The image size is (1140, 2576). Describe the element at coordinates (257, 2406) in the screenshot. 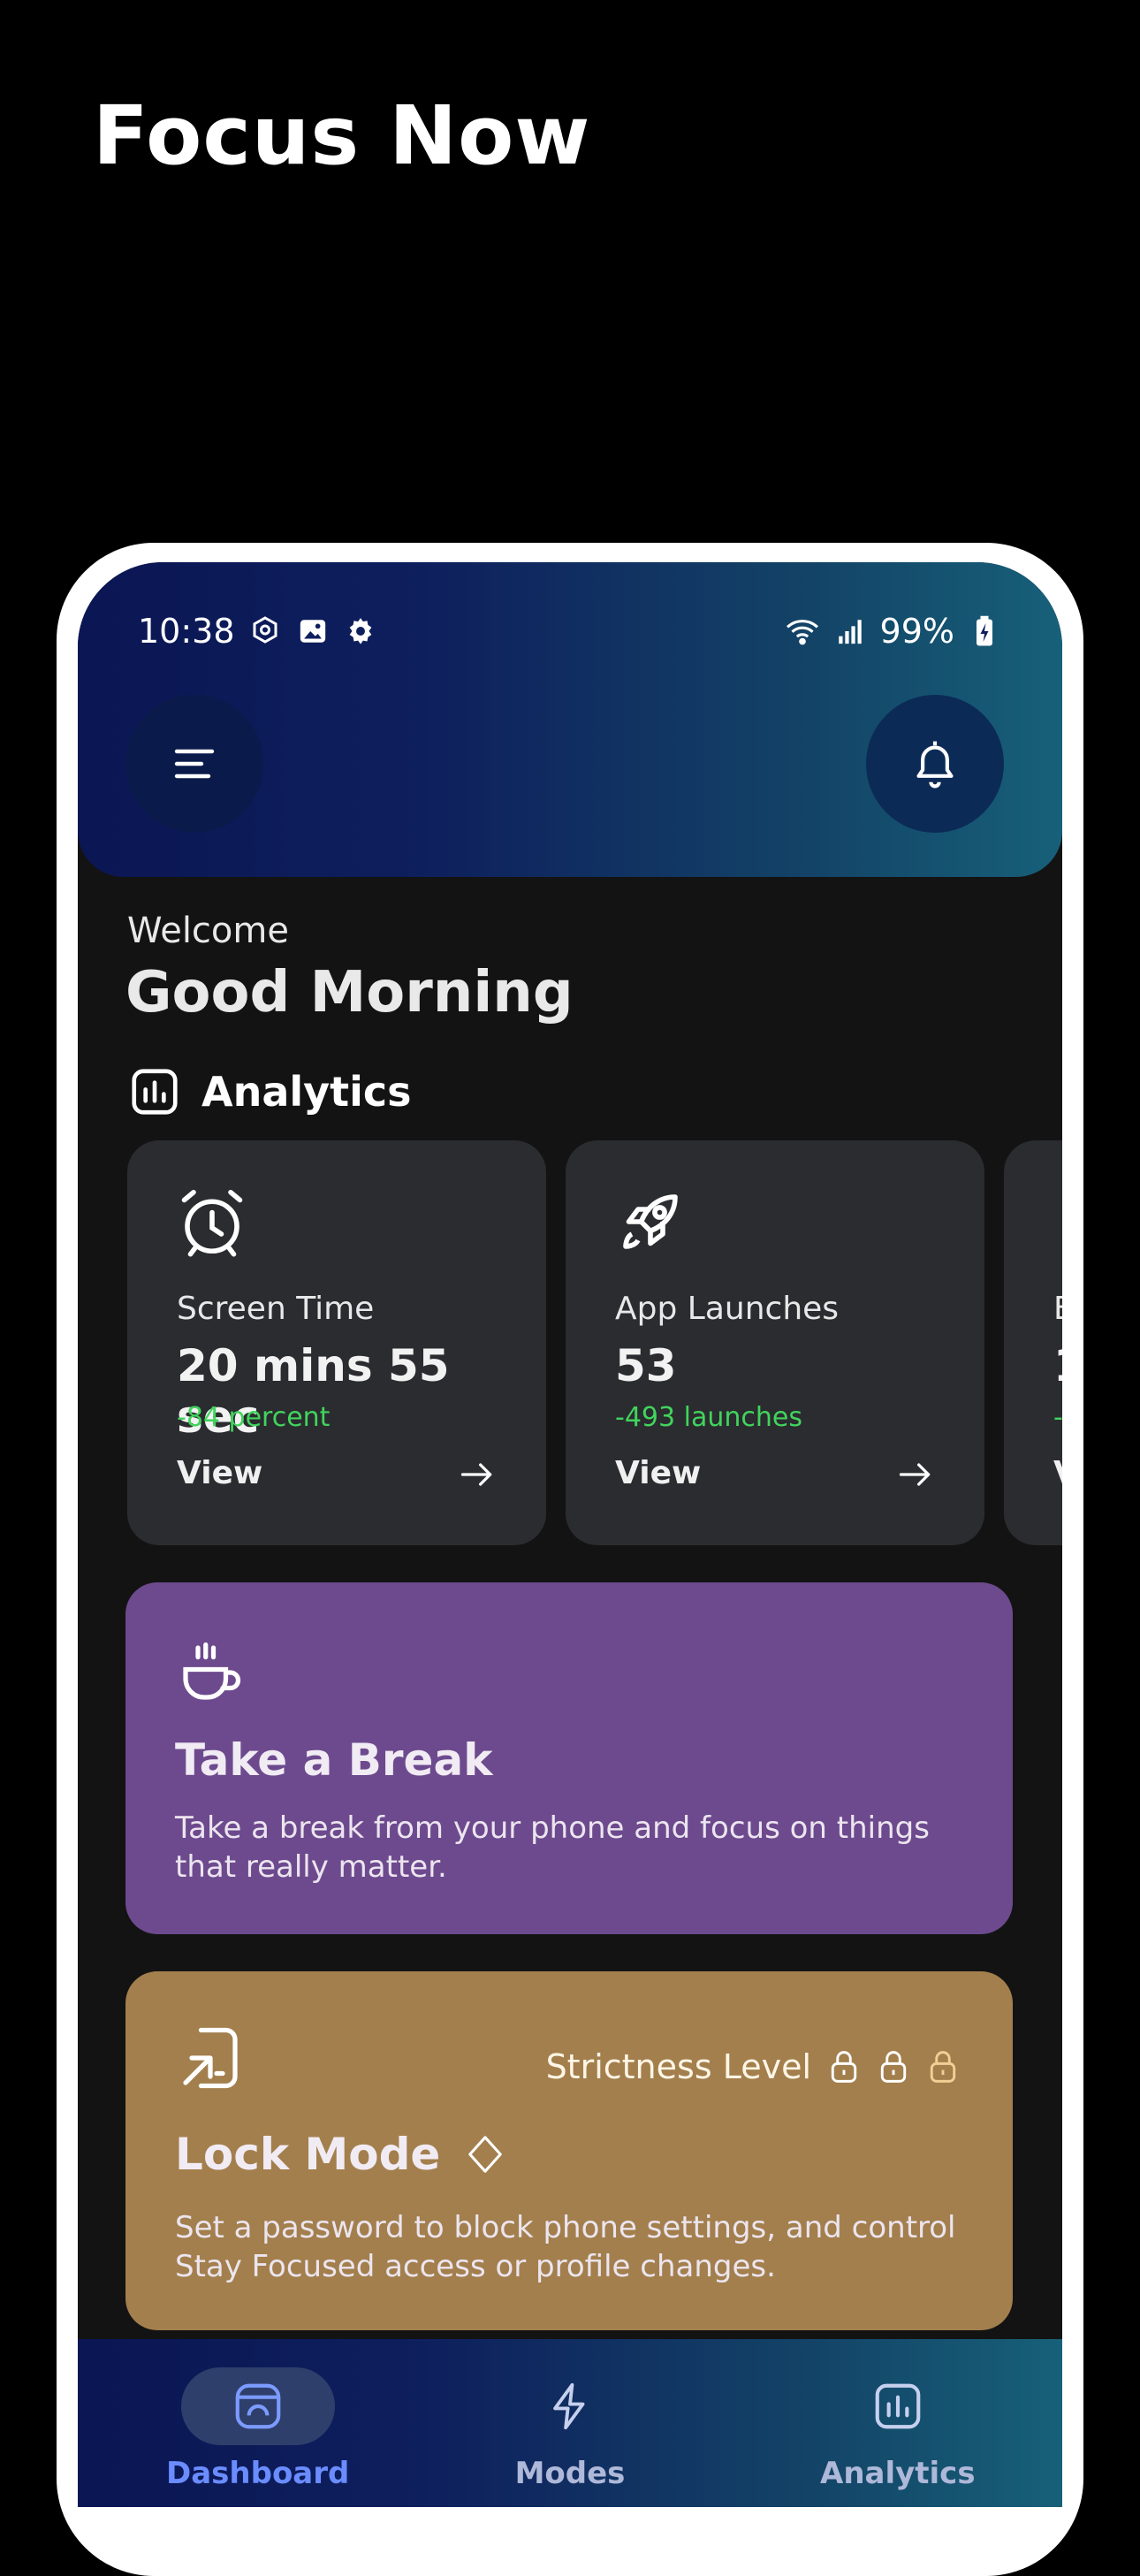

I see `dashboard-icon` at that location.